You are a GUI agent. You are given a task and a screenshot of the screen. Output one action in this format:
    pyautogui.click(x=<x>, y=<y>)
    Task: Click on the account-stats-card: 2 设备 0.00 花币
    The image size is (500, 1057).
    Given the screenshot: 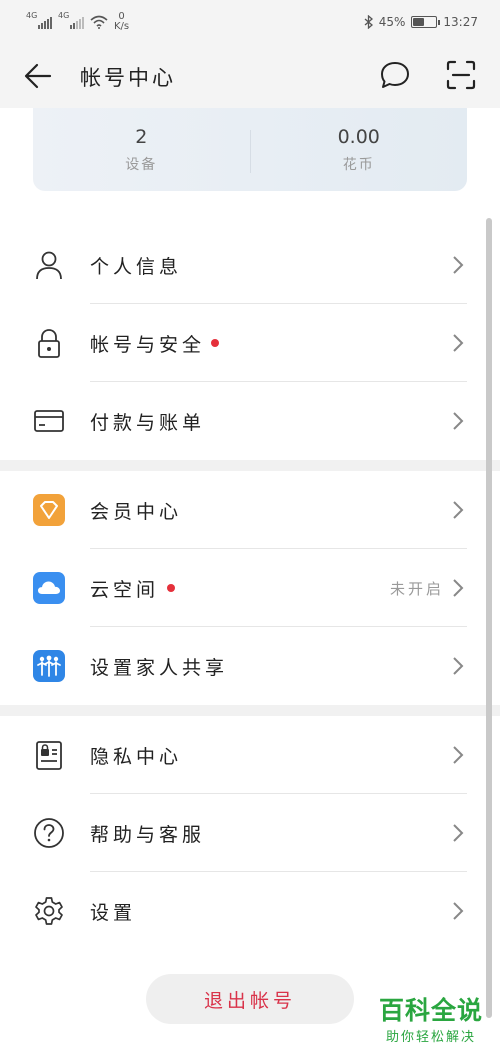 What is the action you would take?
    pyautogui.click(x=250, y=149)
    